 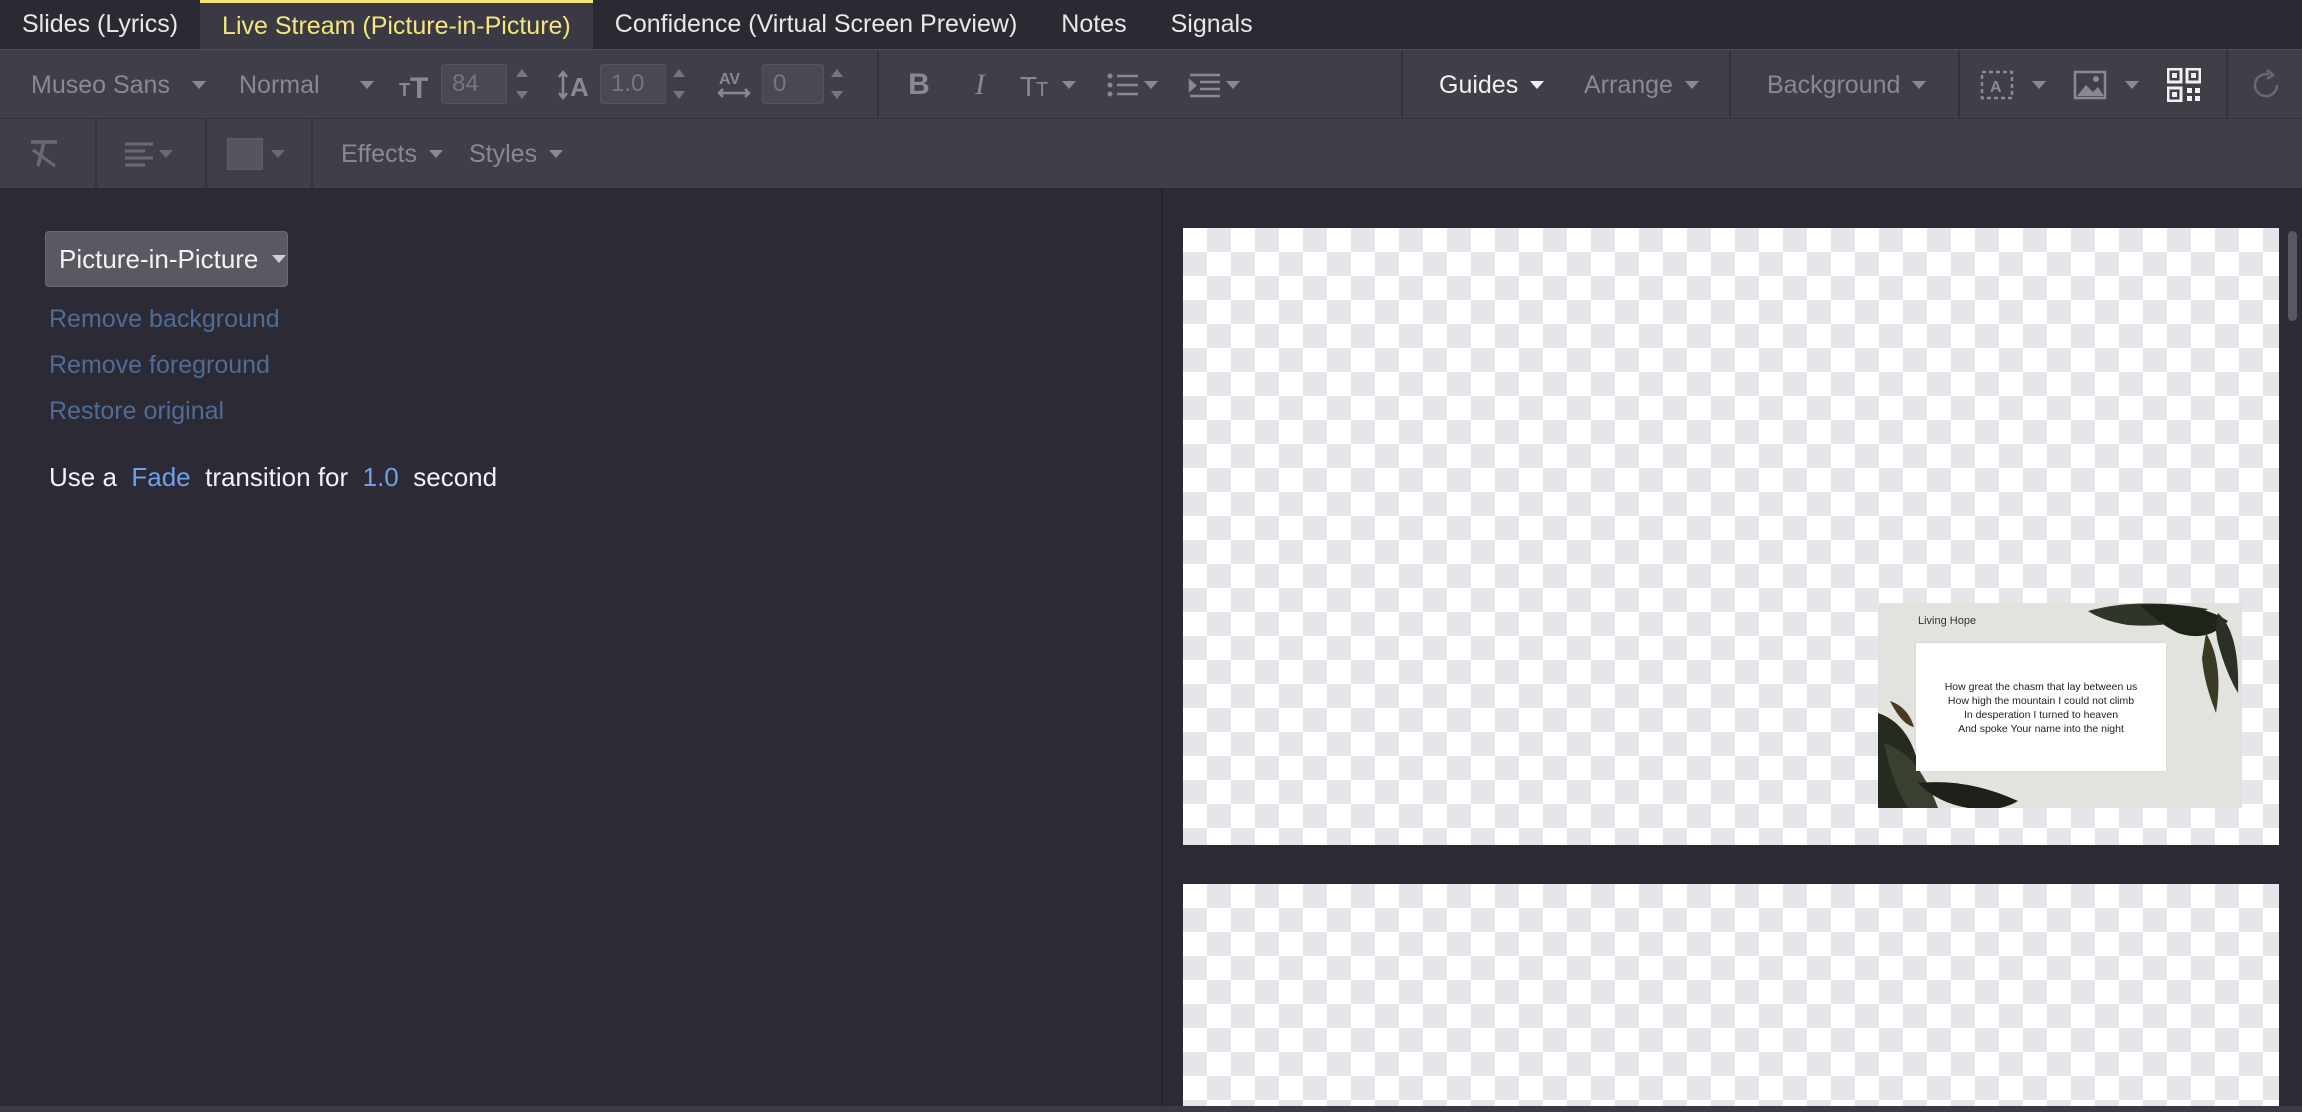 I want to click on lyric-line: And spoke Your name into the night, so click(x=2041, y=729).